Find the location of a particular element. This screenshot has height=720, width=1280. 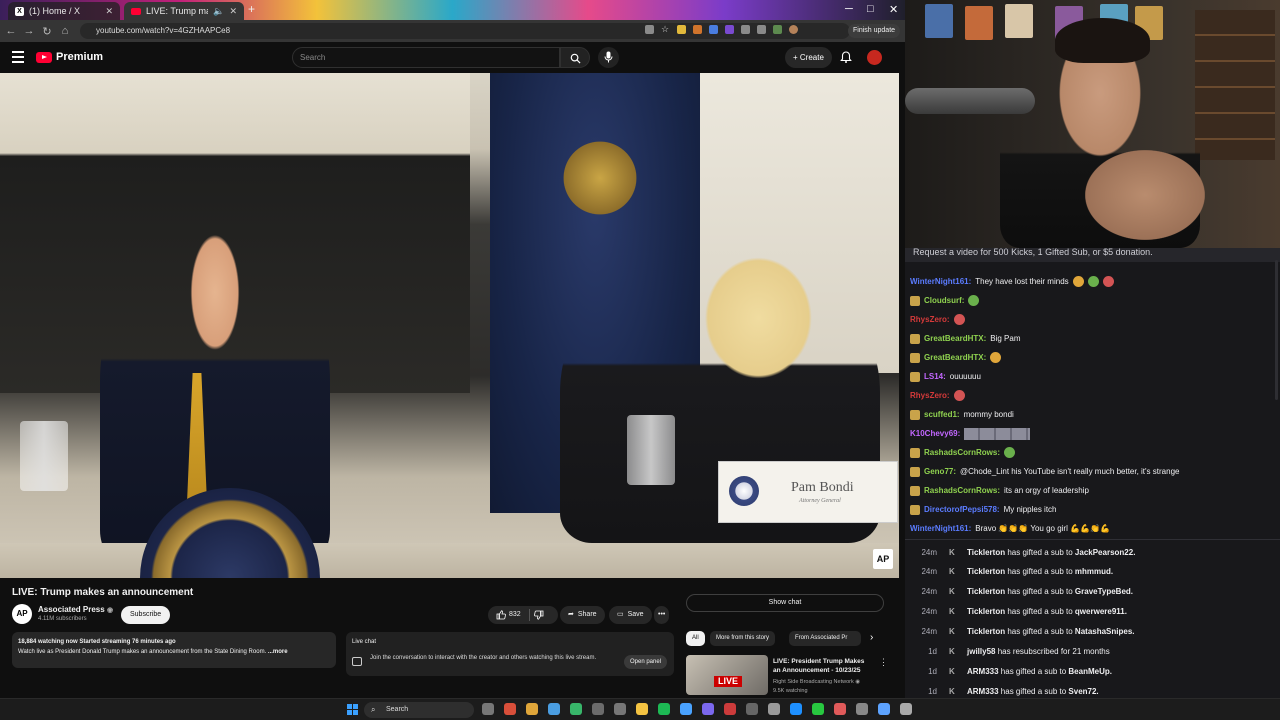

tab-youtube-live: LIVE: Trump makes an anno 🔈 ✕ is located at coordinates (184, 11).